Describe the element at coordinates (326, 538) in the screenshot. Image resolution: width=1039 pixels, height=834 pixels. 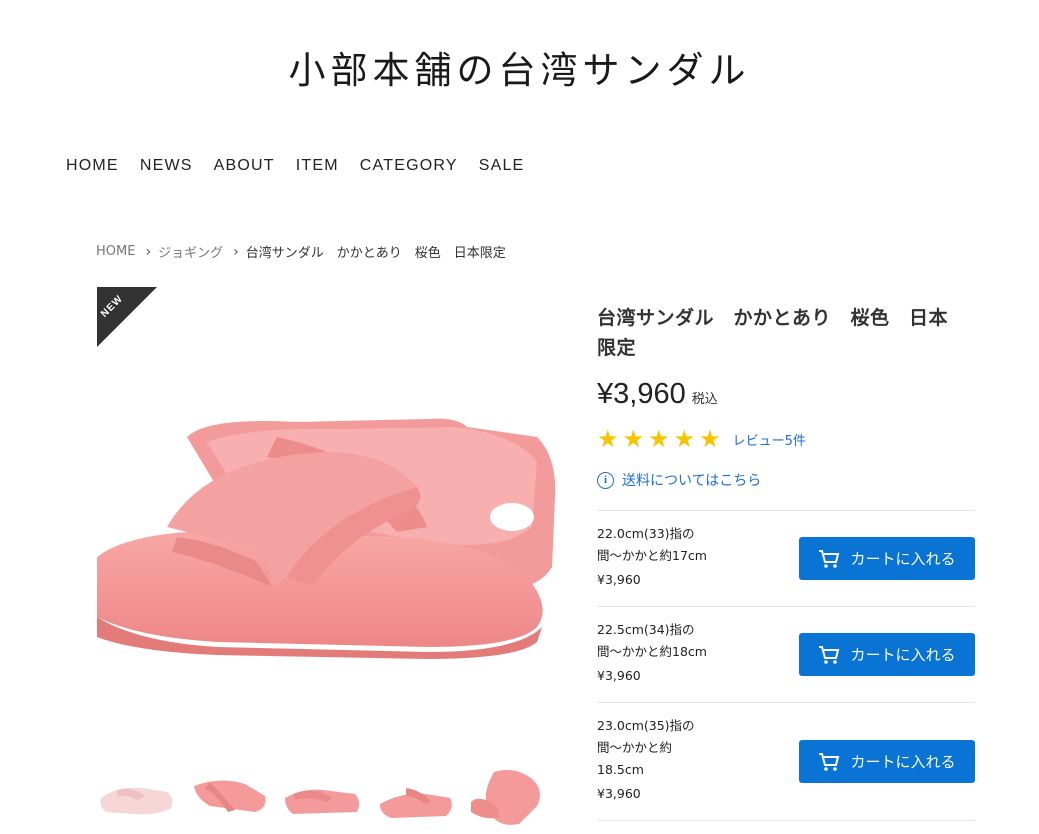
I see `sandal-illustration` at that location.